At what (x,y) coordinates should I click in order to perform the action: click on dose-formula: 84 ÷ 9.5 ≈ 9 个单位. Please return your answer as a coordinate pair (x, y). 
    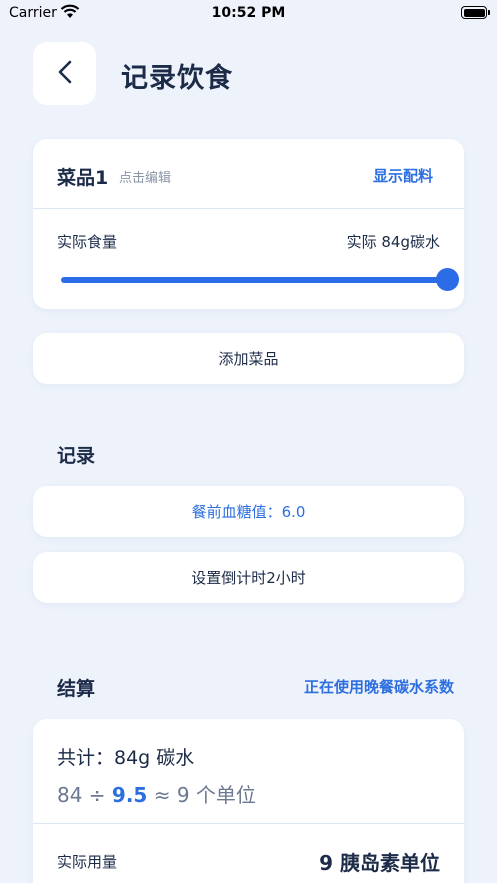
    Looking at the image, I should click on (156, 793).